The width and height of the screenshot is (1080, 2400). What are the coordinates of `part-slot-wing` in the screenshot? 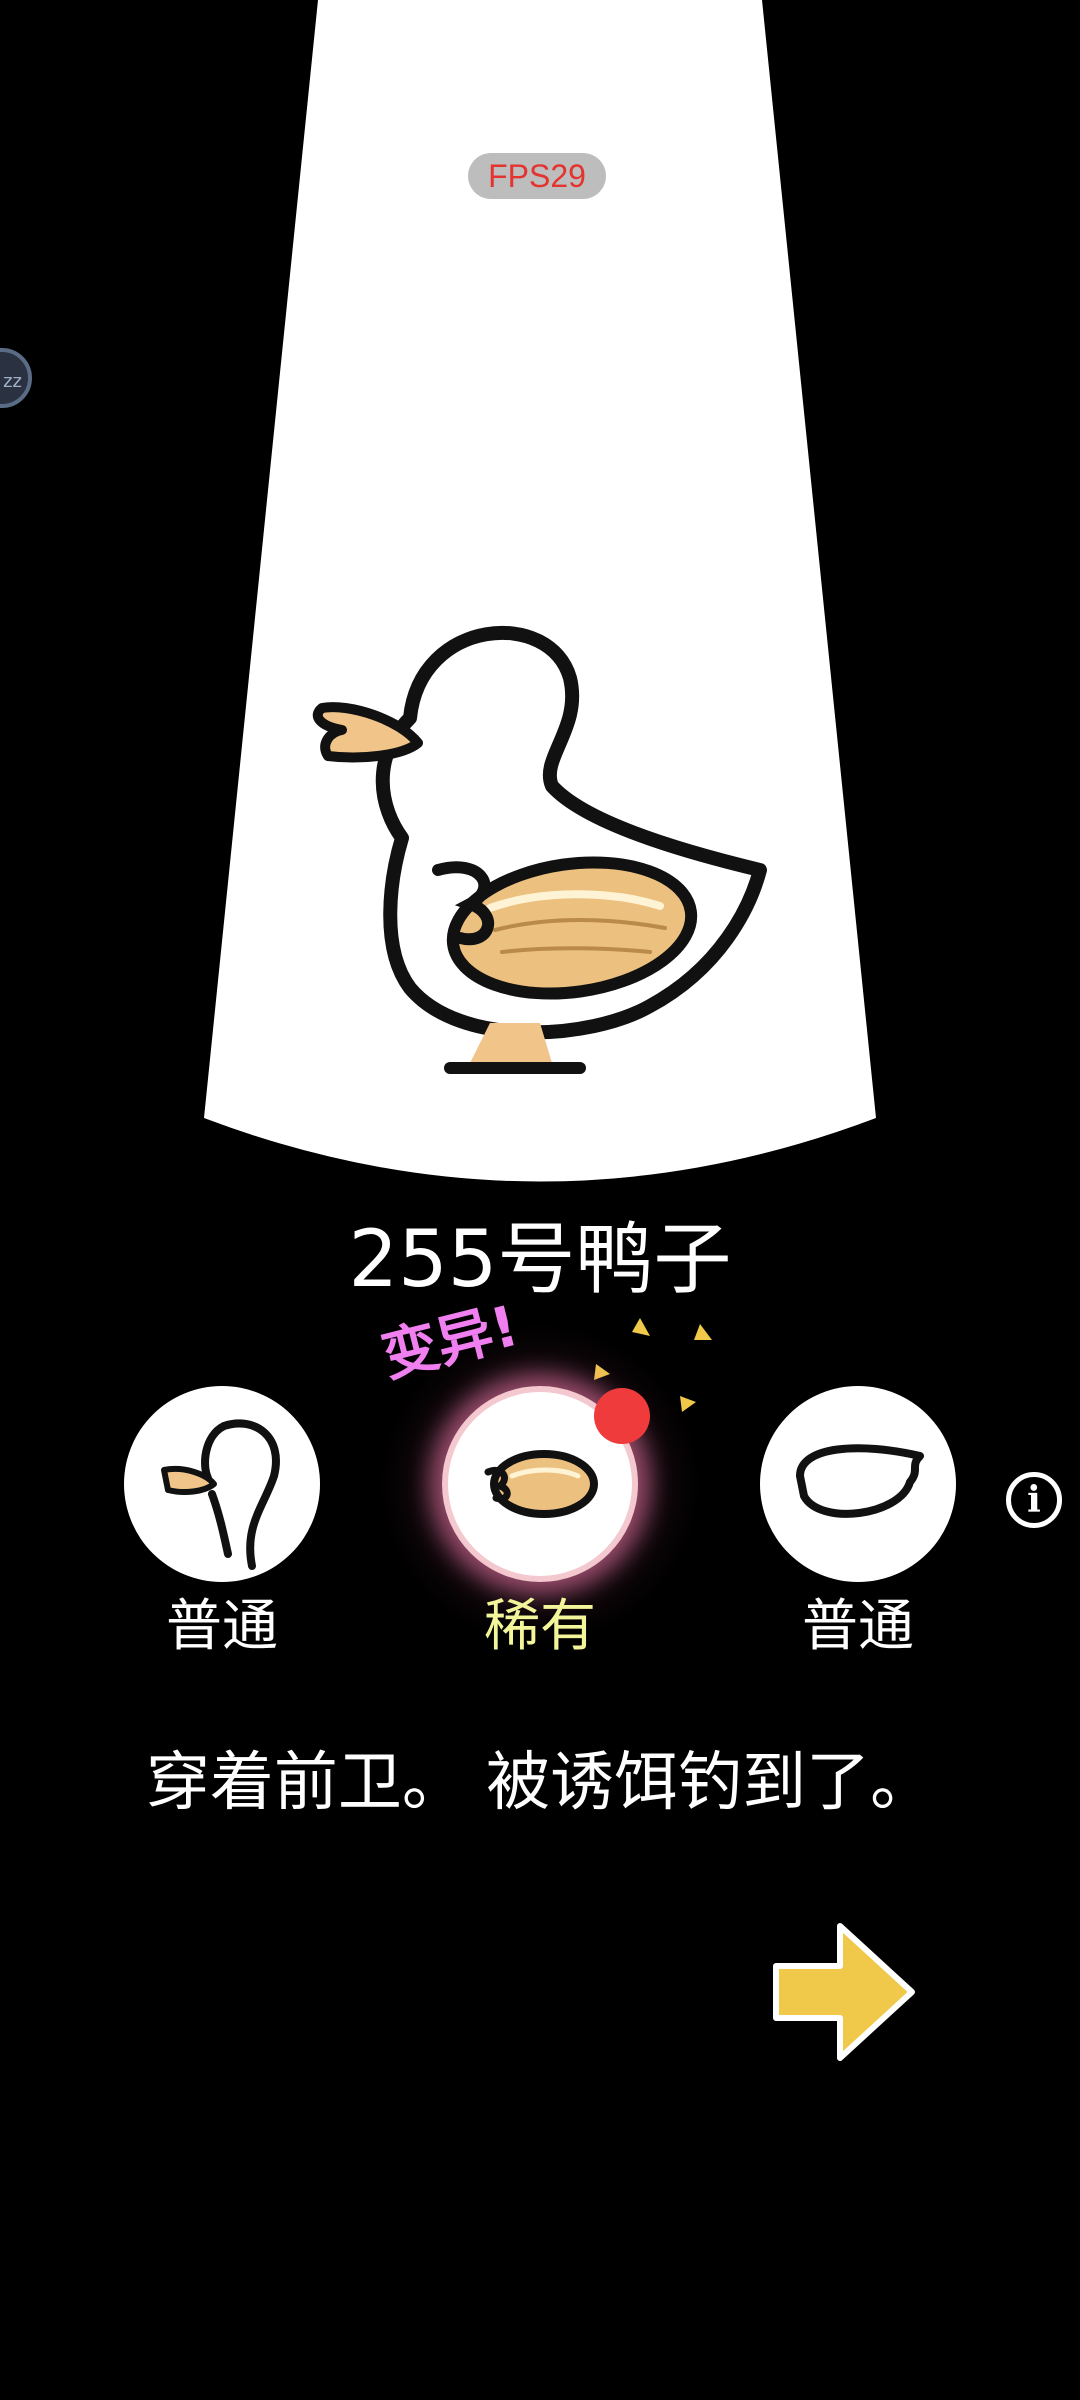 It's located at (858, 1484).